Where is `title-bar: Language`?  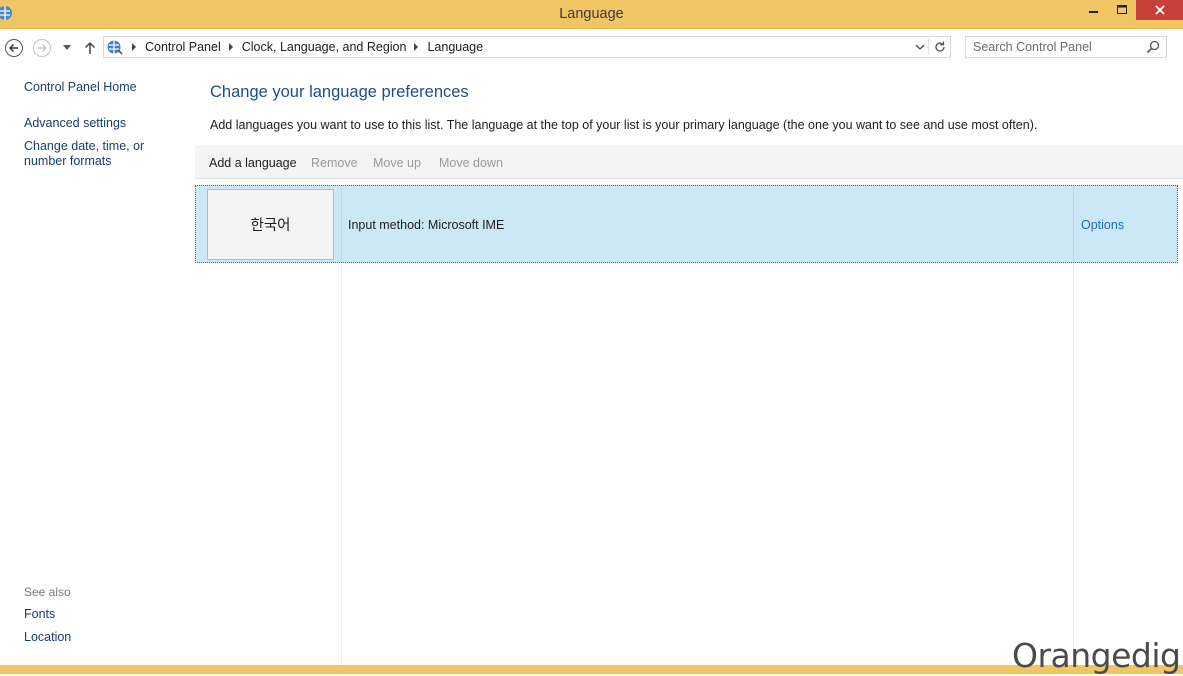
title-bar: Language is located at coordinates (591, 14).